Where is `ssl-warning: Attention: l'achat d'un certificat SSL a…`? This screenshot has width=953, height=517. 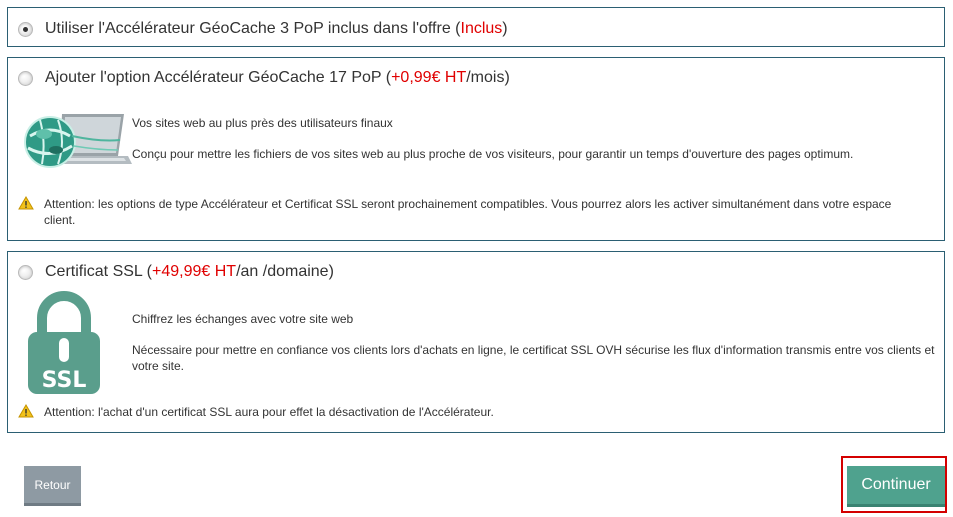
ssl-warning: Attention: l'achat d'un certificat SSL a… is located at coordinates (468, 413).